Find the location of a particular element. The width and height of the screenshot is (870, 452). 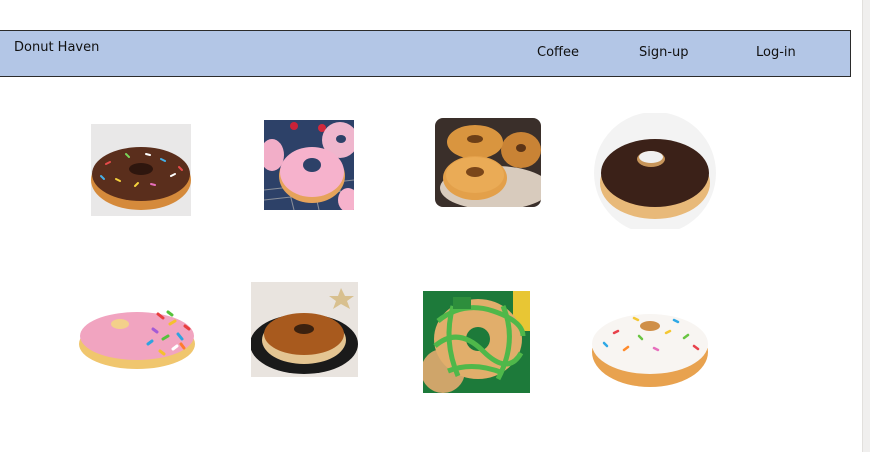

nav-link-sign-up: Sign-up is located at coordinates (664, 52).